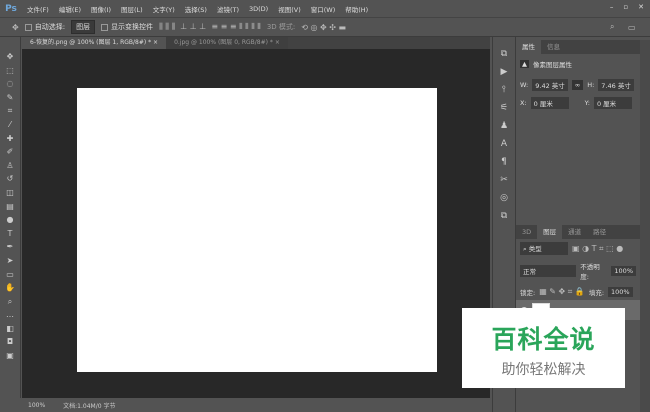 This screenshot has width=650, height=412. What do you see at coordinates (38, 9) in the screenshot?
I see `menu-file: 文件(F)` at bounding box center [38, 9].